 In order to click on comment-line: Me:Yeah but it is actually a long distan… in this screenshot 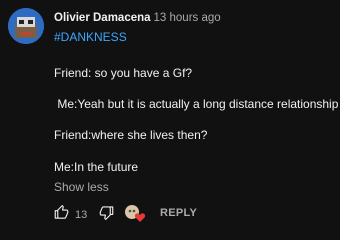, I will do `click(196, 104)`.